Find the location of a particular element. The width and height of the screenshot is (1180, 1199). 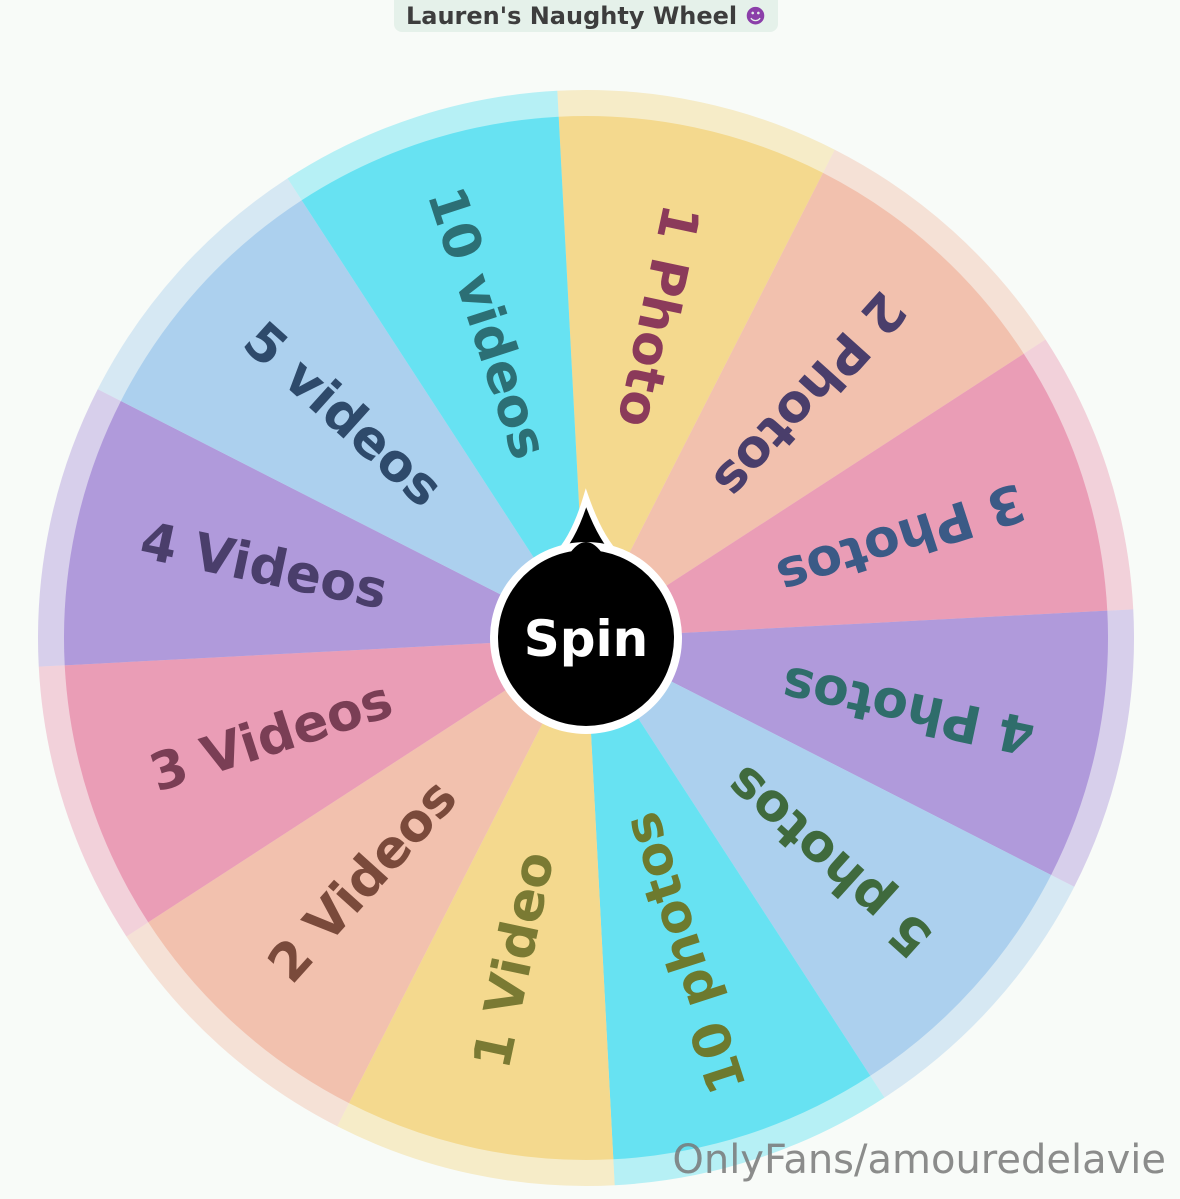

watermark: OnlyFans/amouredelavie is located at coordinates (919, 1160).